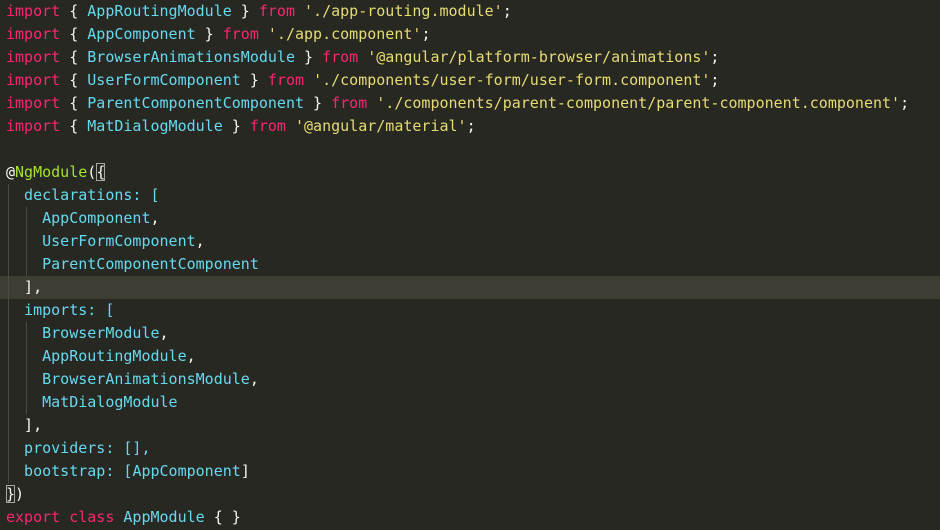 The image size is (940, 530). What do you see at coordinates (11, 172) in the screenshot?
I see `code-token: @` at bounding box center [11, 172].